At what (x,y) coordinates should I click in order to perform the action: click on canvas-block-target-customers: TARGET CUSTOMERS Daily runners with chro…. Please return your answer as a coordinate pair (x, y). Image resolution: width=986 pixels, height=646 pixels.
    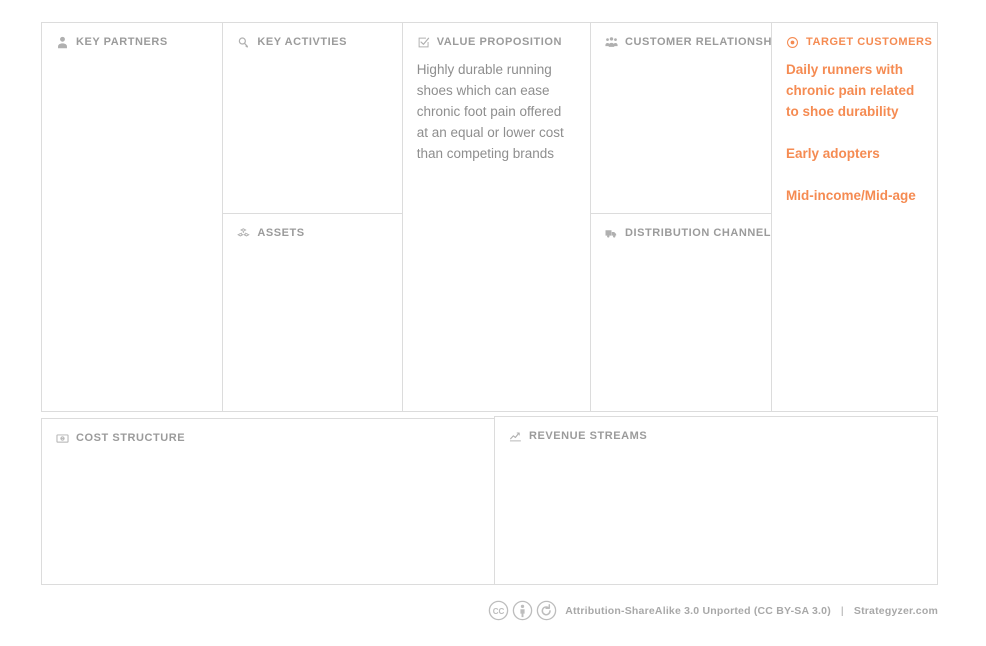
    Looking at the image, I should click on (854, 217).